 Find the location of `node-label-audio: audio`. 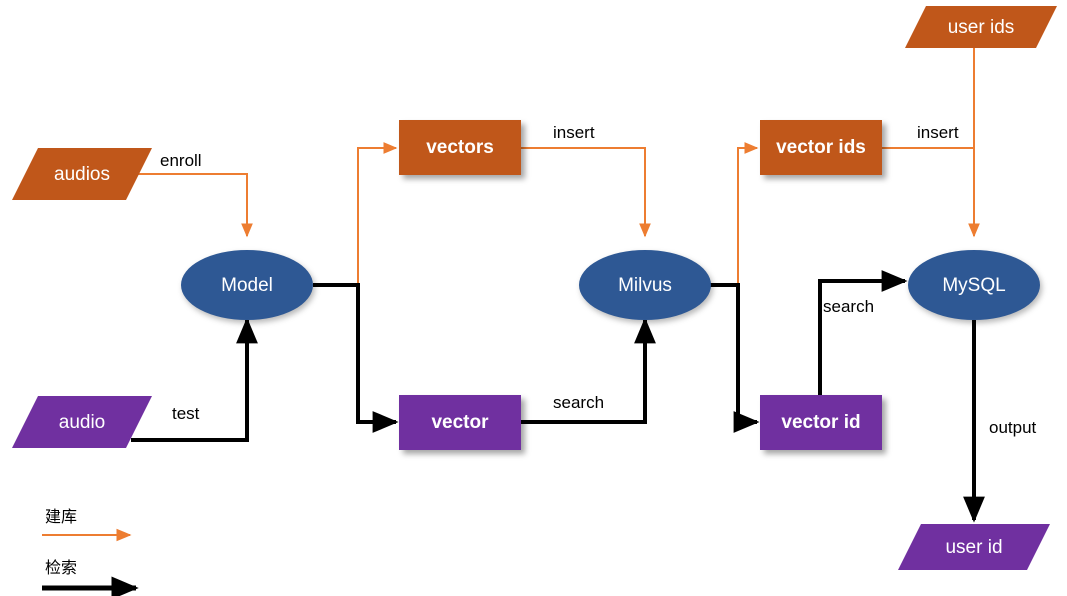

node-label-audio: audio is located at coordinates (82, 422).